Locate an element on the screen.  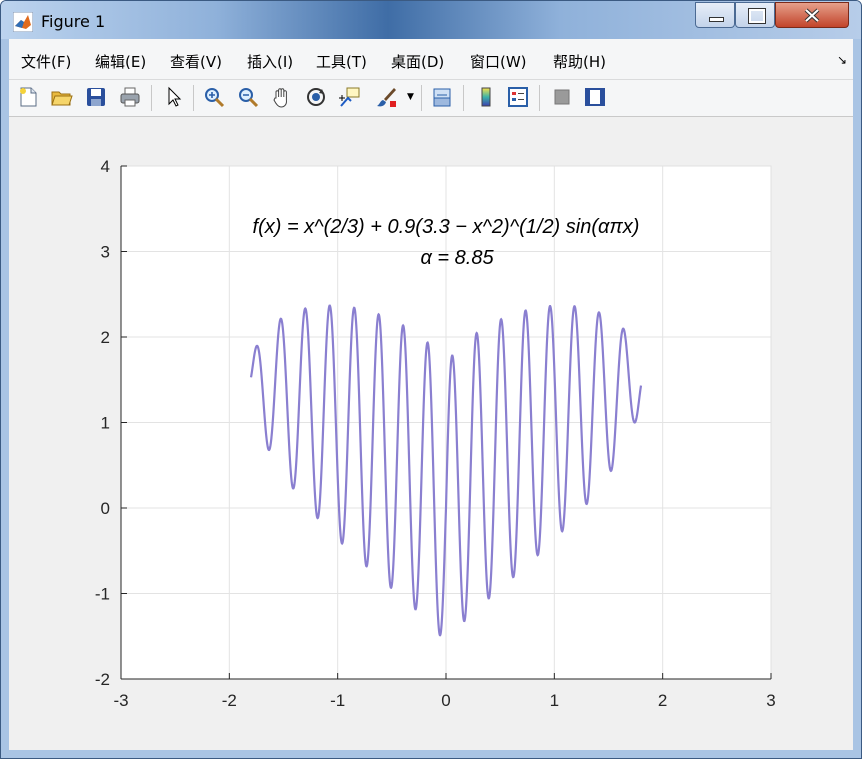
pan-icon is located at coordinates (282, 97).